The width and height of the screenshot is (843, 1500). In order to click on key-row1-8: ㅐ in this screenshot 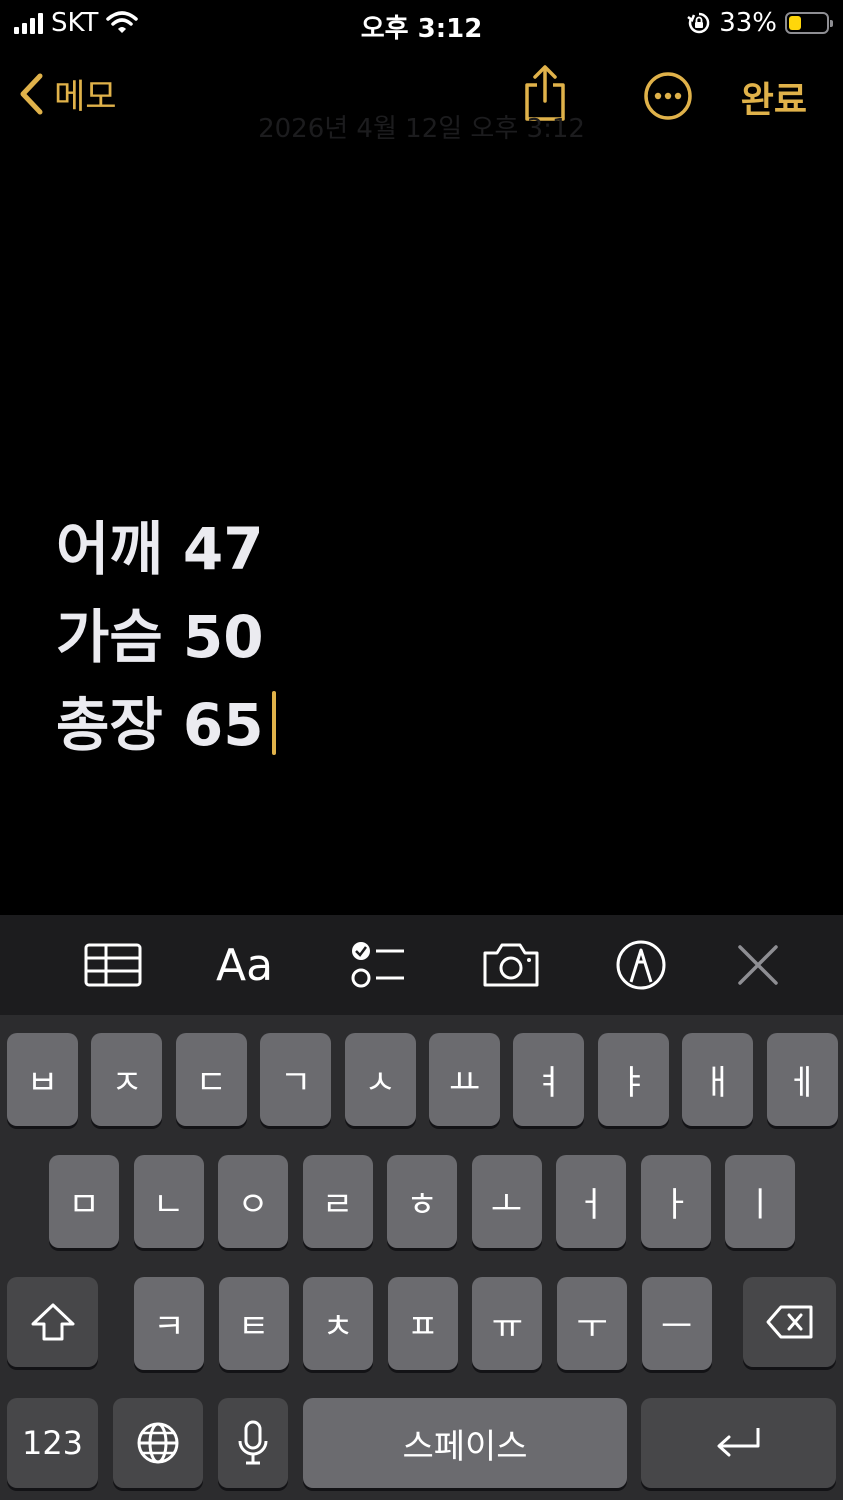, I will do `click(718, 1079)`.